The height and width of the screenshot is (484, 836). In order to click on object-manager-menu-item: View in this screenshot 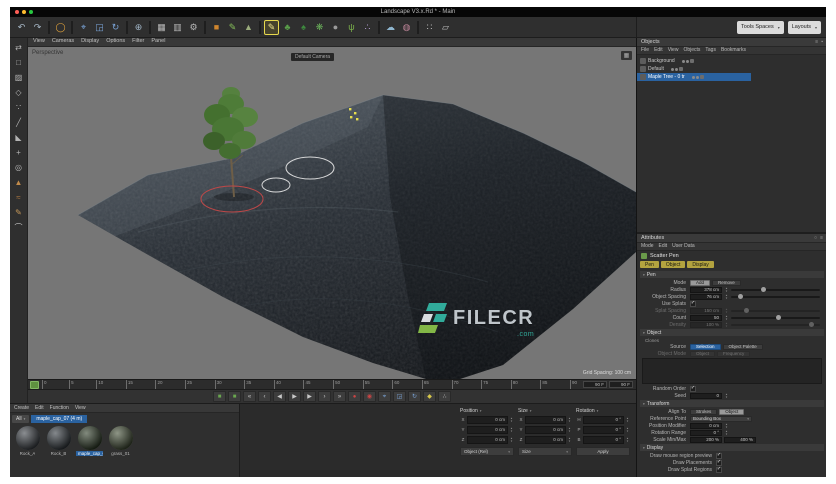, I will do `click(673, 50)`.